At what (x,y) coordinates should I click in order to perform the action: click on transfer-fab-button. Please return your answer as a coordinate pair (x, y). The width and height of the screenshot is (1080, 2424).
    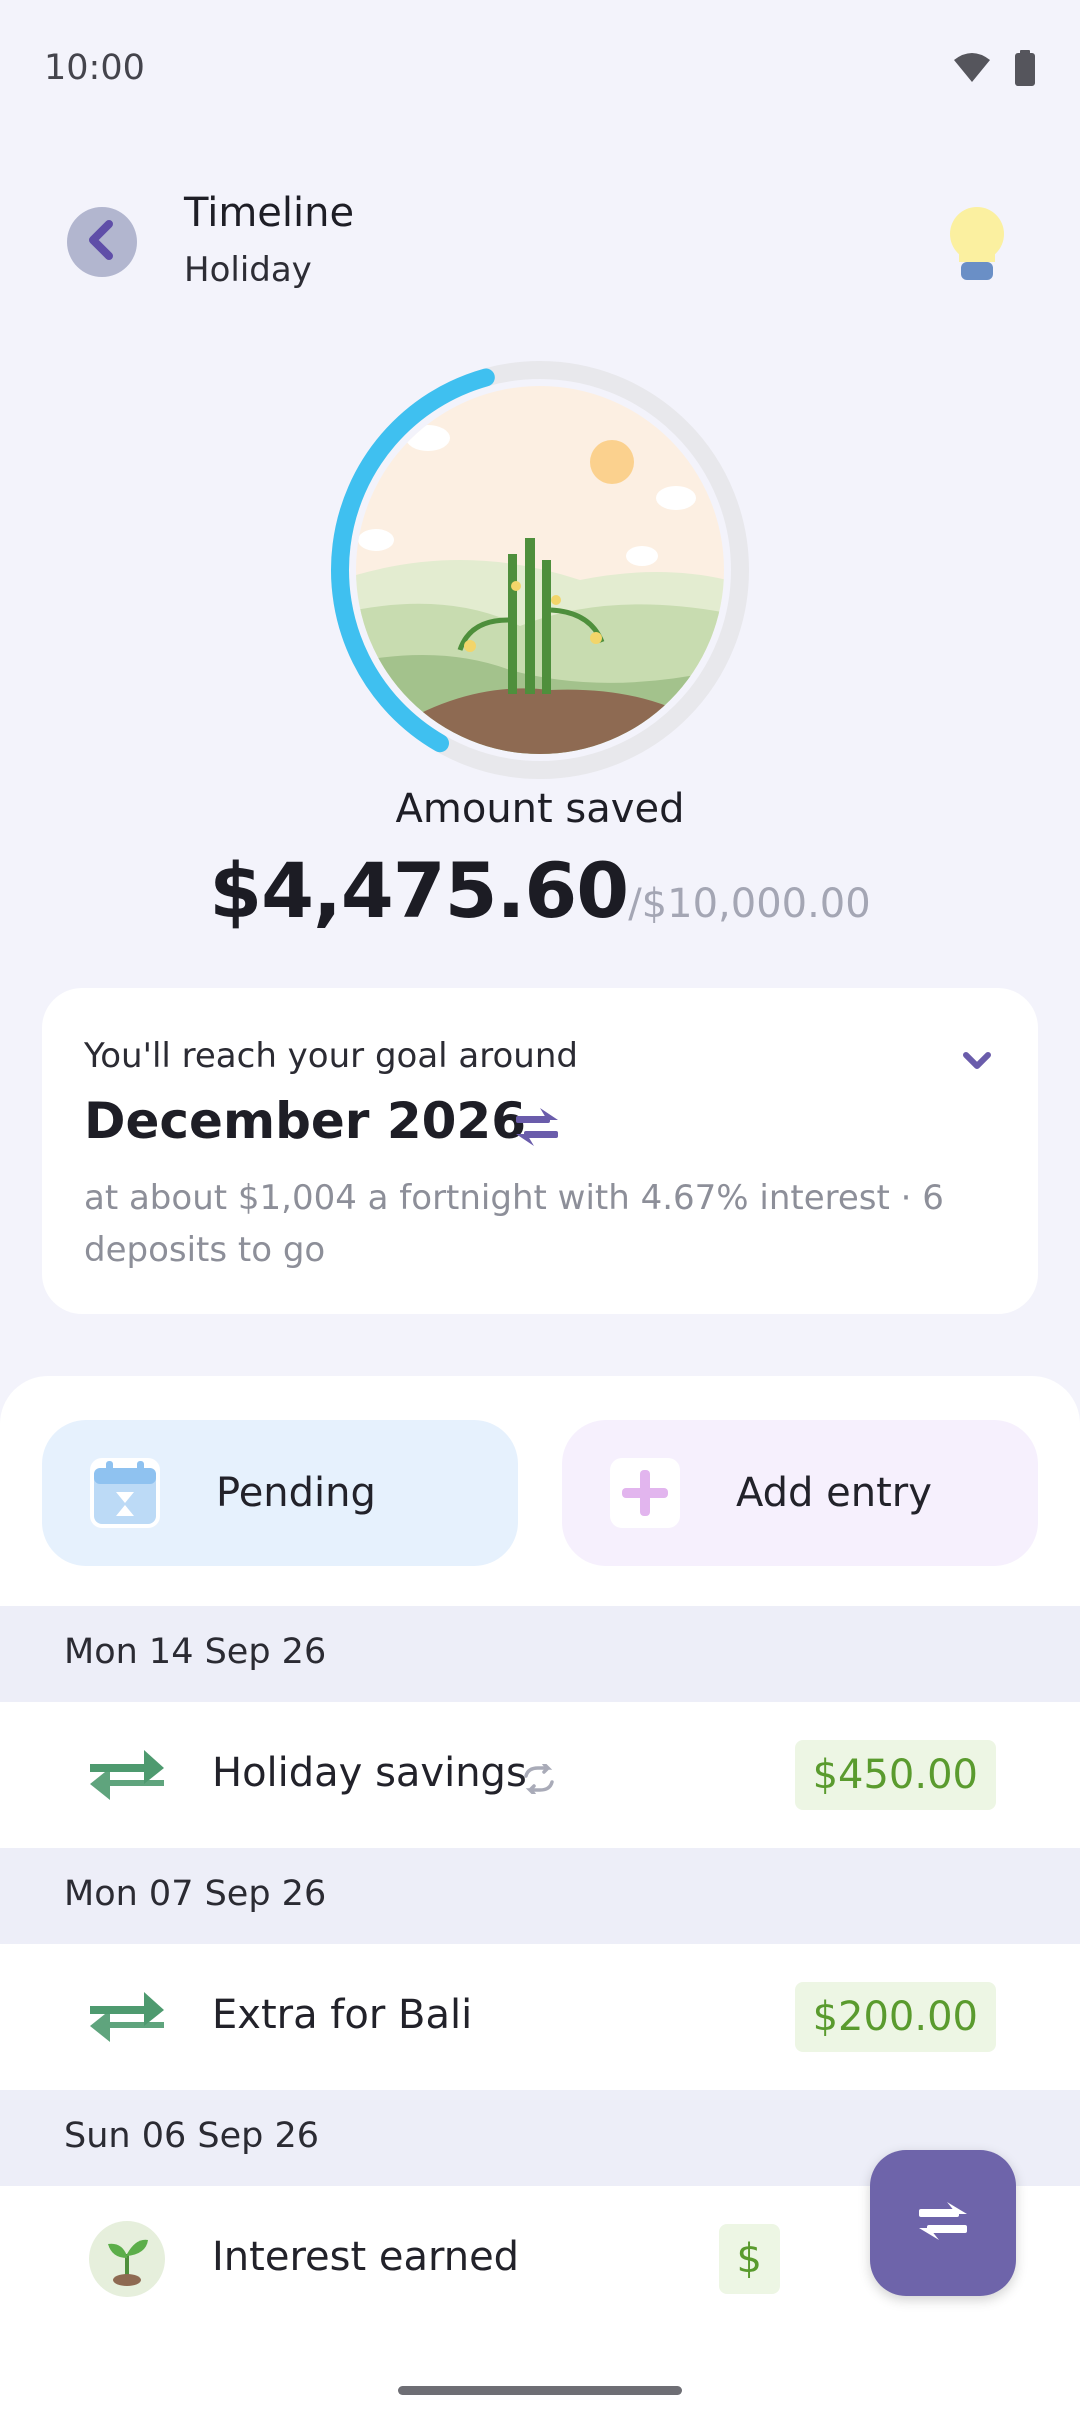
    Looking at the image, I should click on (943, 2223).